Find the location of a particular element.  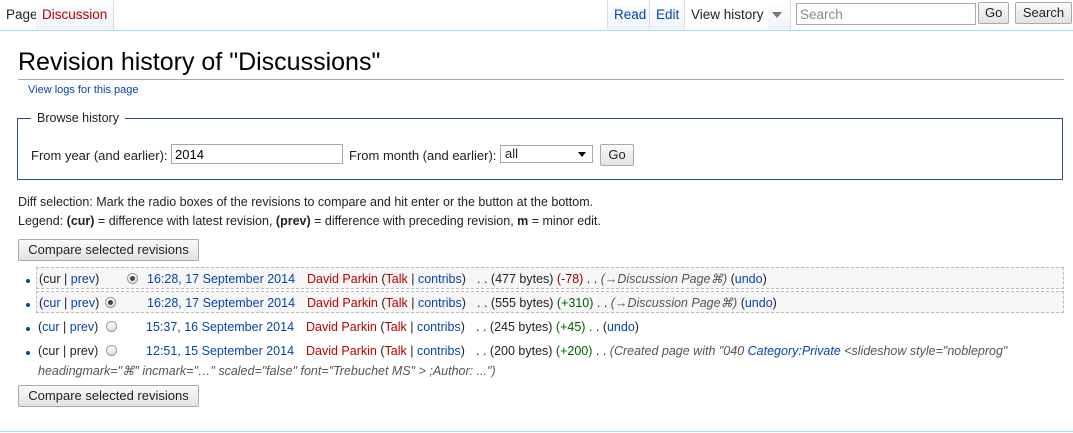

compare-revisions-button: Compare selected revisions is located at coordinates (108, 250).